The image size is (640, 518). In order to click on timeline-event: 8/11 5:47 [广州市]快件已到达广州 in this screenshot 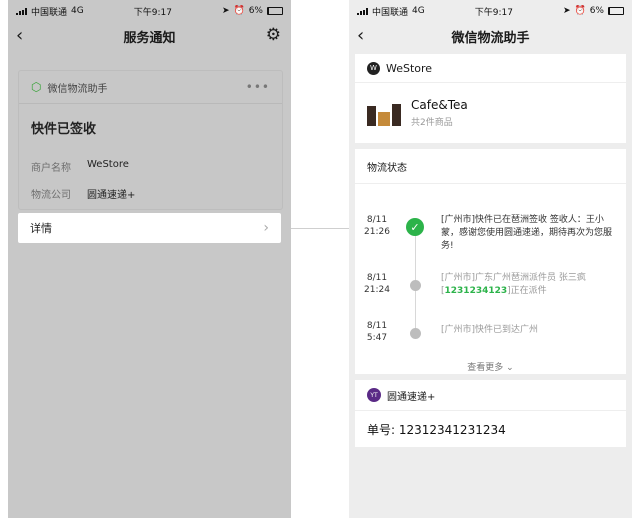, I will do `click(490, 332)`.